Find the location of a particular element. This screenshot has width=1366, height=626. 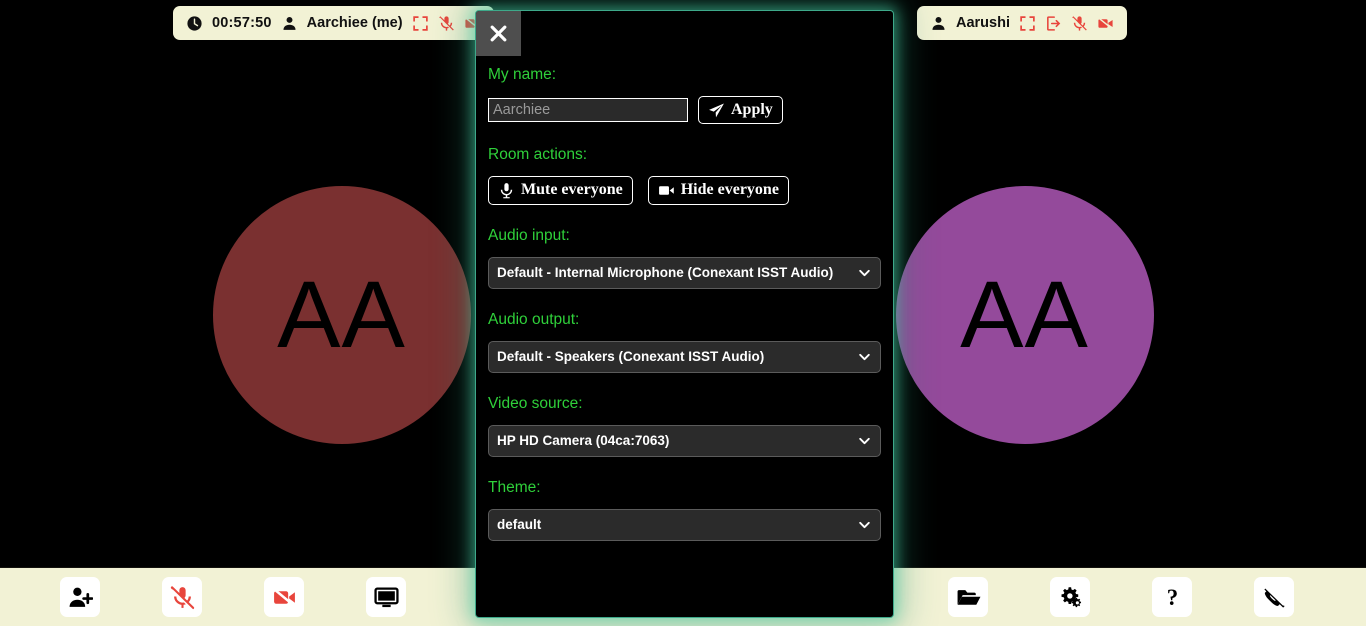

toolbar-right-group: ? is located at coordinates (1121, 597).